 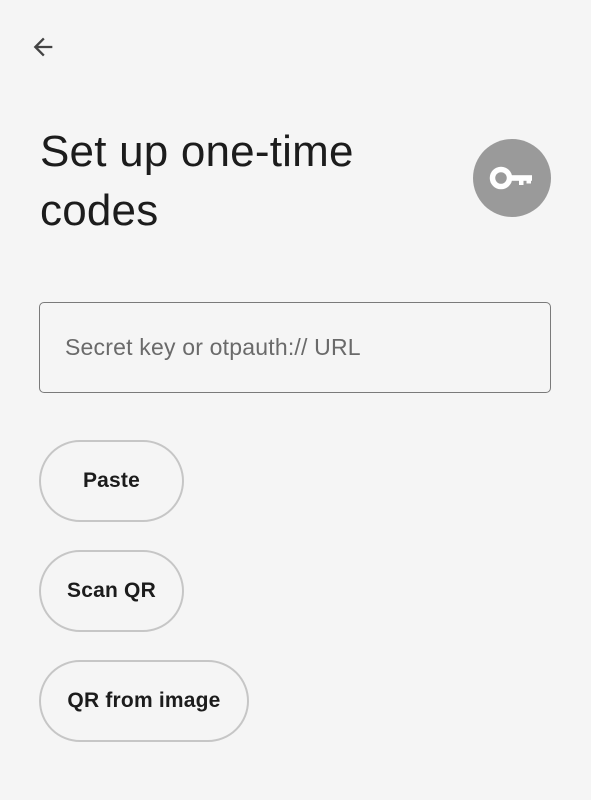 What do you see at coordinates (197, 181) in the screenshot?
I see `page-title: Set up one-time codes` at bounding box center [197, 181].